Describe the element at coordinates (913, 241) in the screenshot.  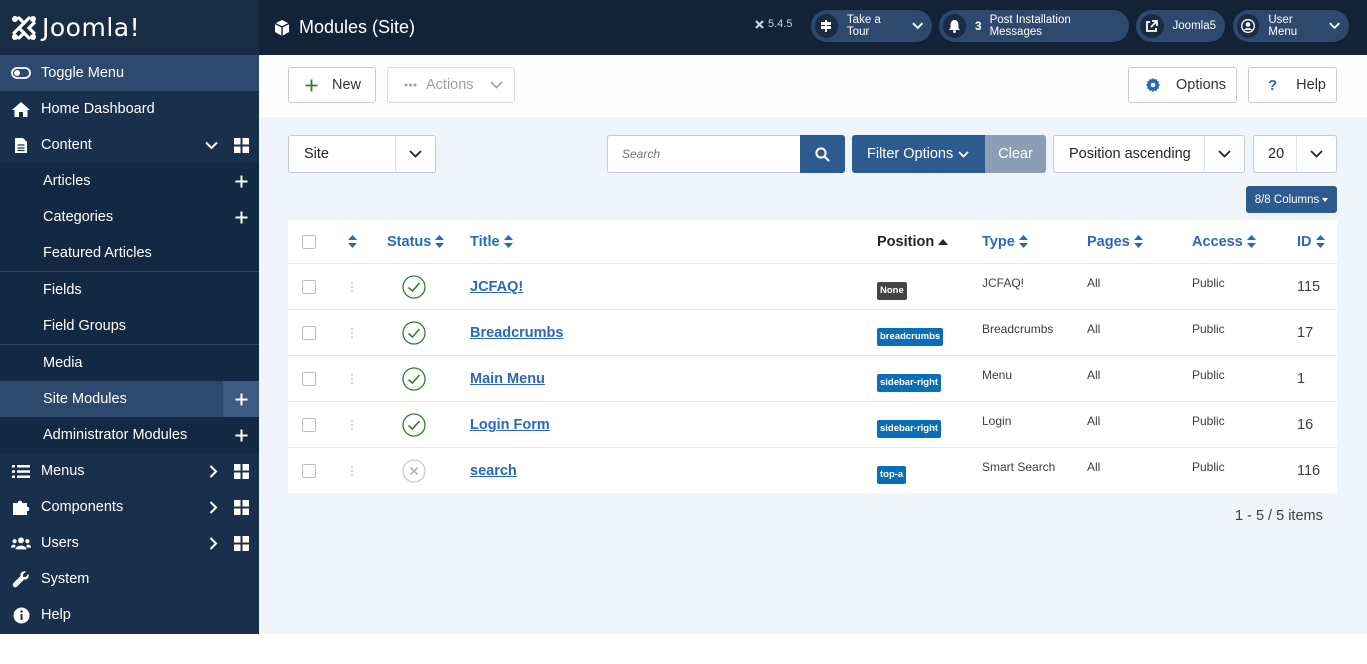
I see `column-header-position: Position` at that location.